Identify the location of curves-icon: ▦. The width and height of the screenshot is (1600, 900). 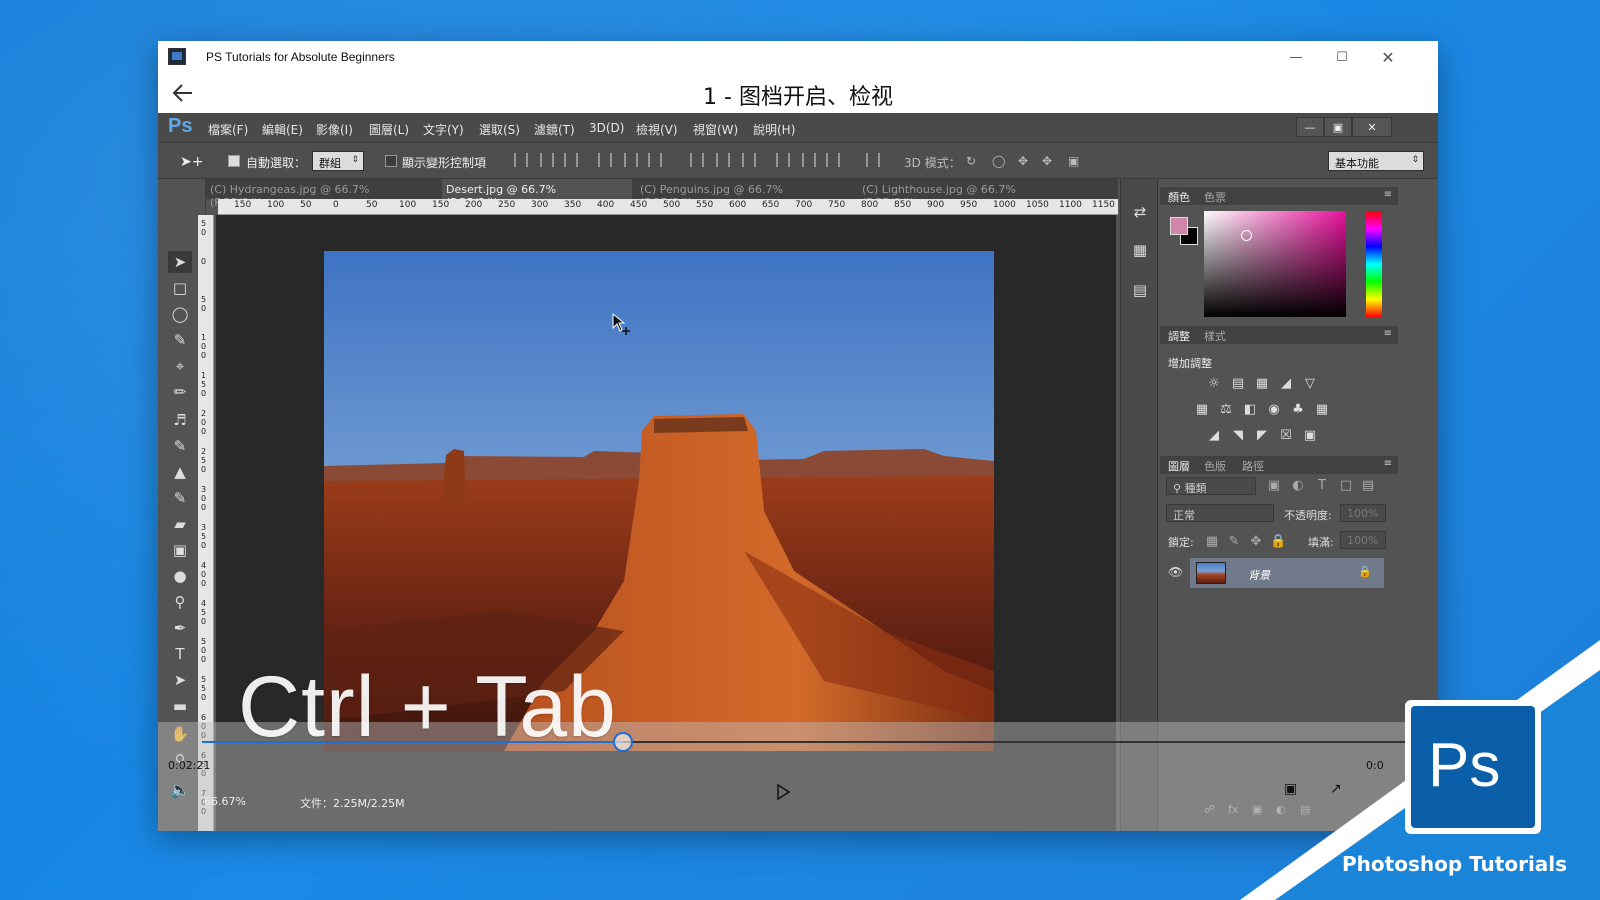
(1262, 384).